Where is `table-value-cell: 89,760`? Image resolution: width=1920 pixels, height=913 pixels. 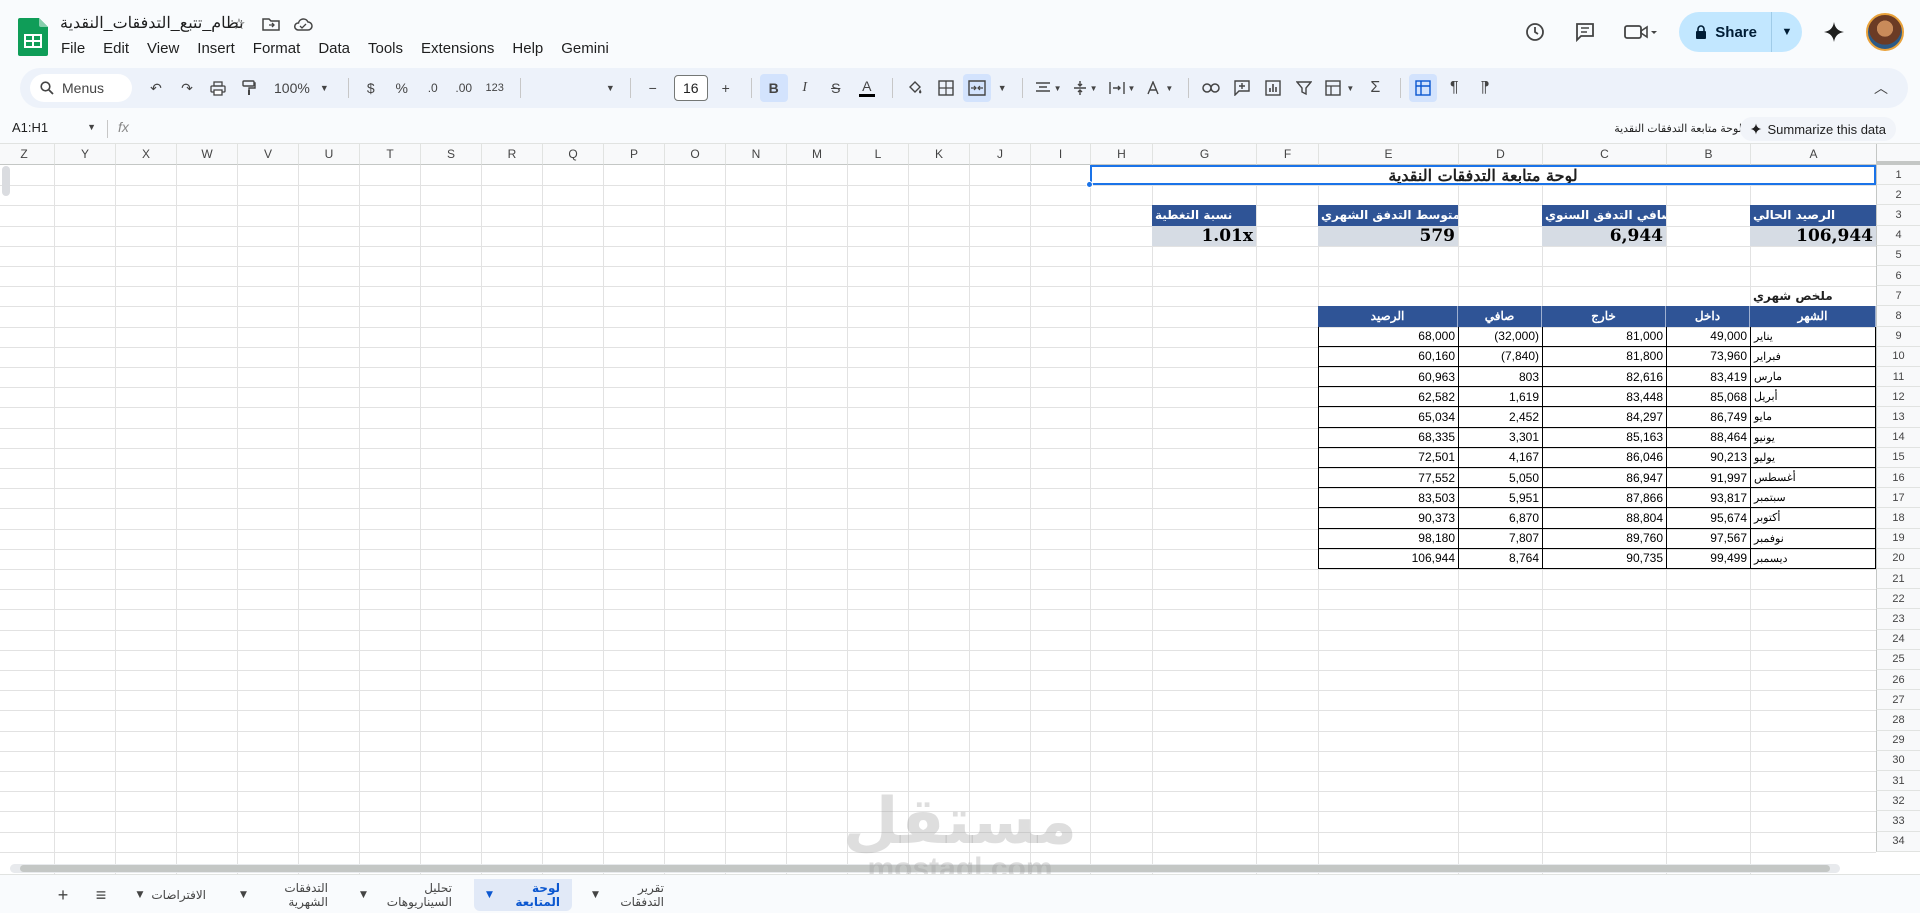 table-value-cell: 89,760 is located at coordinates (1604, 538).